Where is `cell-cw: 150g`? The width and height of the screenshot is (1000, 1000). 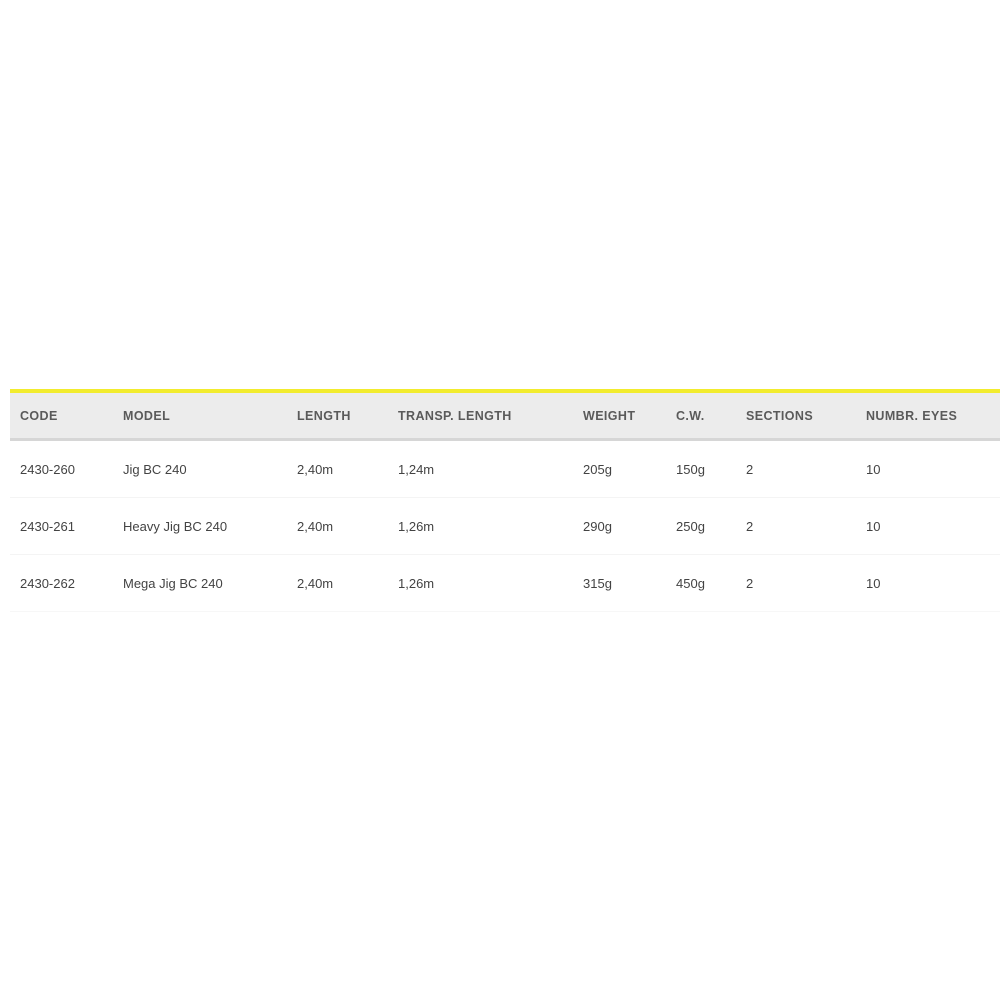
cell-cw: 150g is located at coordinates (711, 468).